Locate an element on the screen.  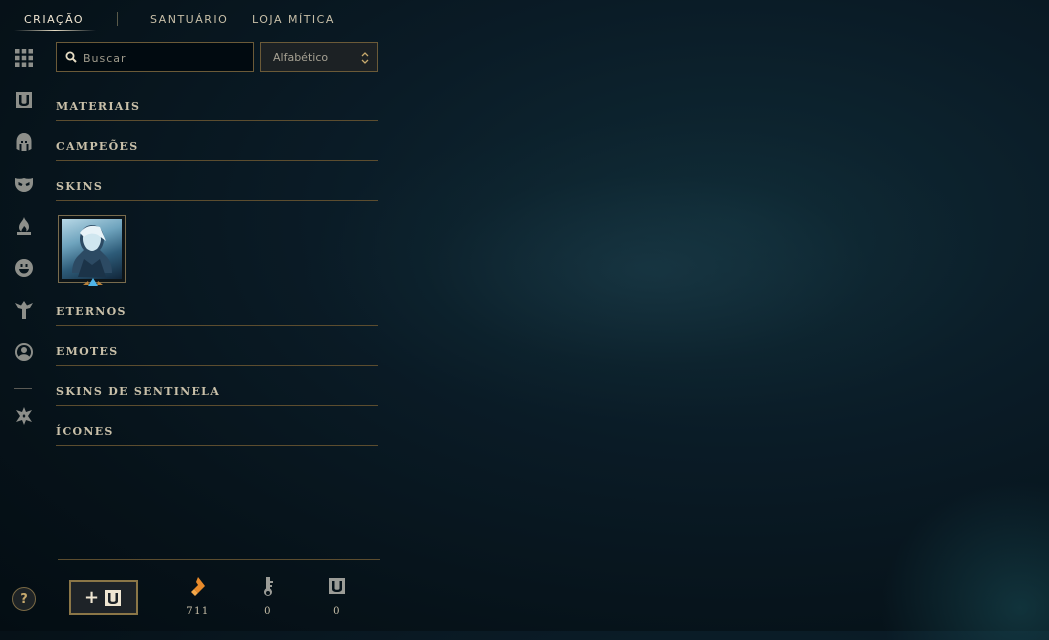
skin-item-tile is located at coordinates (92, 250).